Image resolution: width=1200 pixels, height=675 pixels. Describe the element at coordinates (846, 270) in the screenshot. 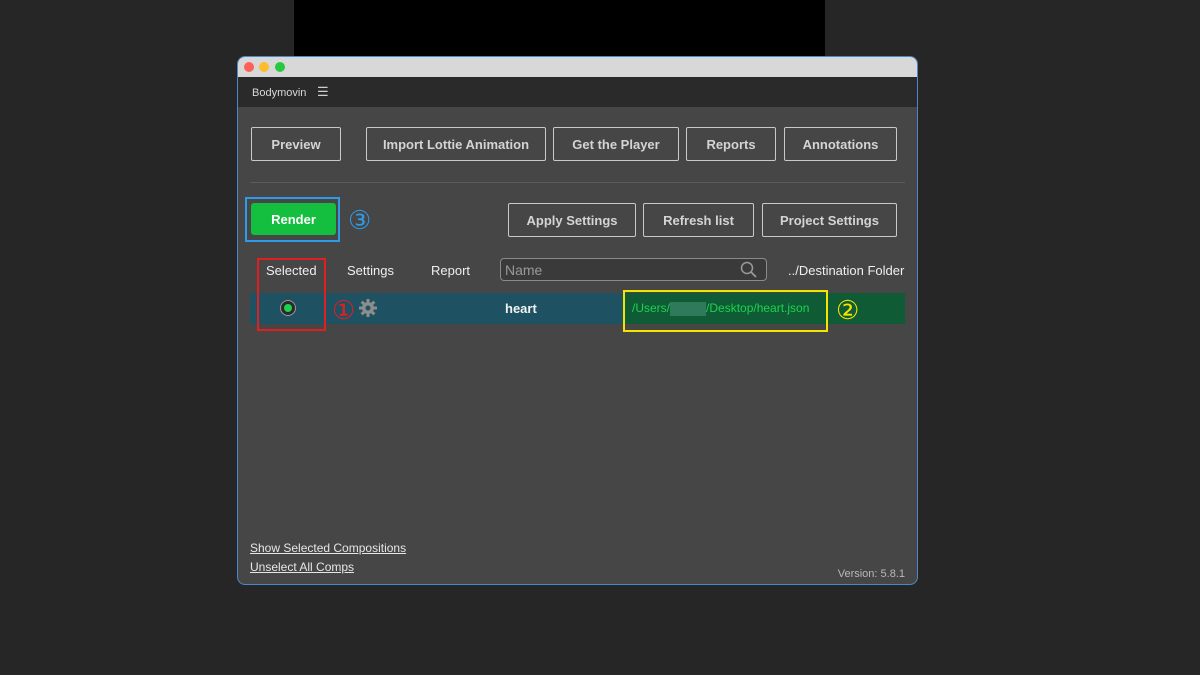

I see `column-header-destination-folder: ../Destination Folder` at that location.